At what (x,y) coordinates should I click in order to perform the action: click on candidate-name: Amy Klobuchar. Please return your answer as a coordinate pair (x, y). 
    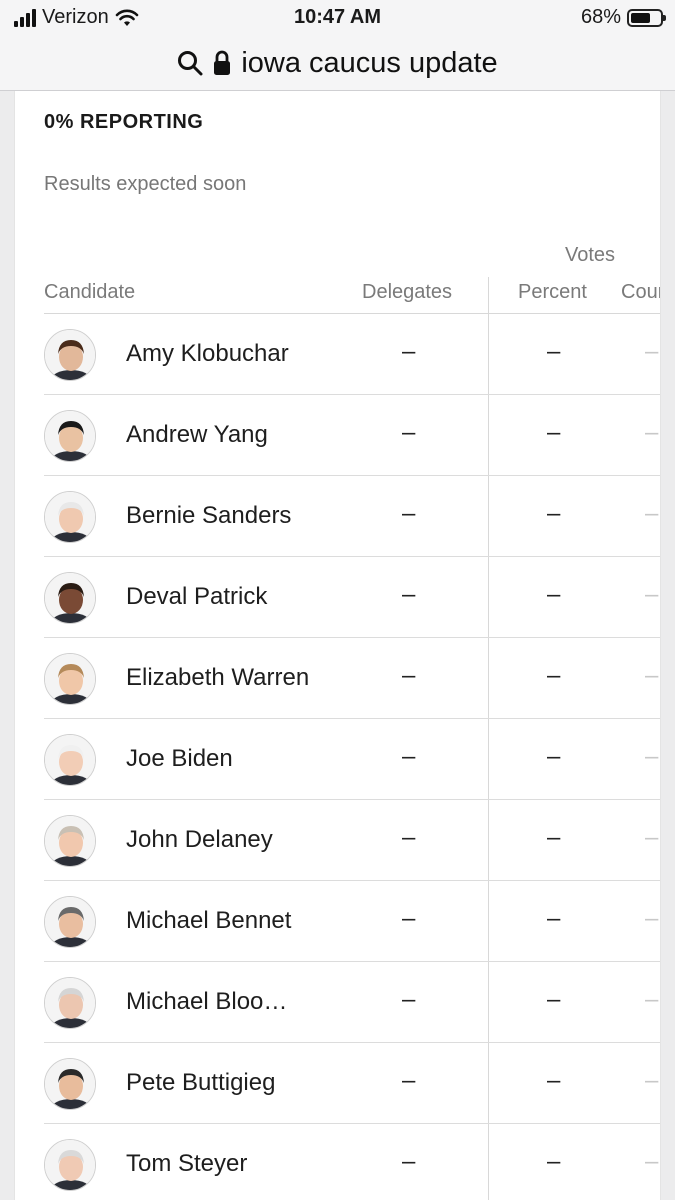
    Looking at the image, I should click on (207, 354).